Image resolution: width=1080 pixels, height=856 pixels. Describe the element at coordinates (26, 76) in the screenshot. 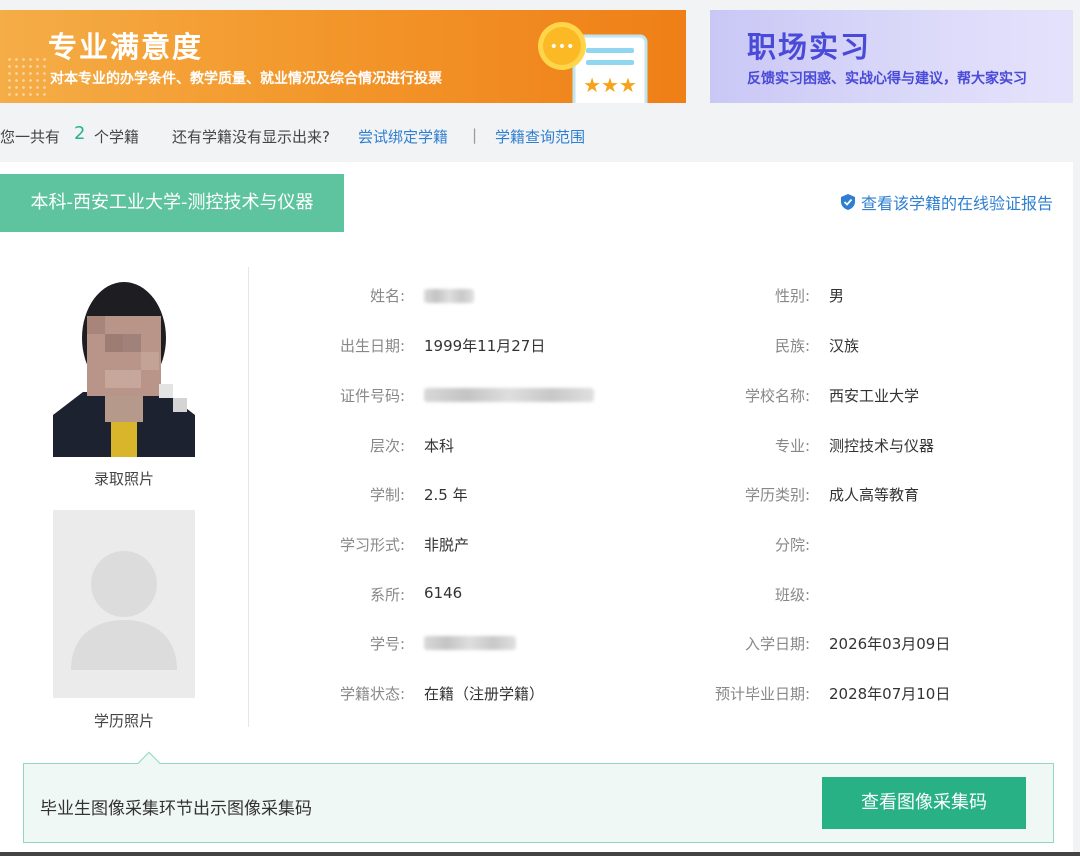

I see `dot-pattern` at that location.